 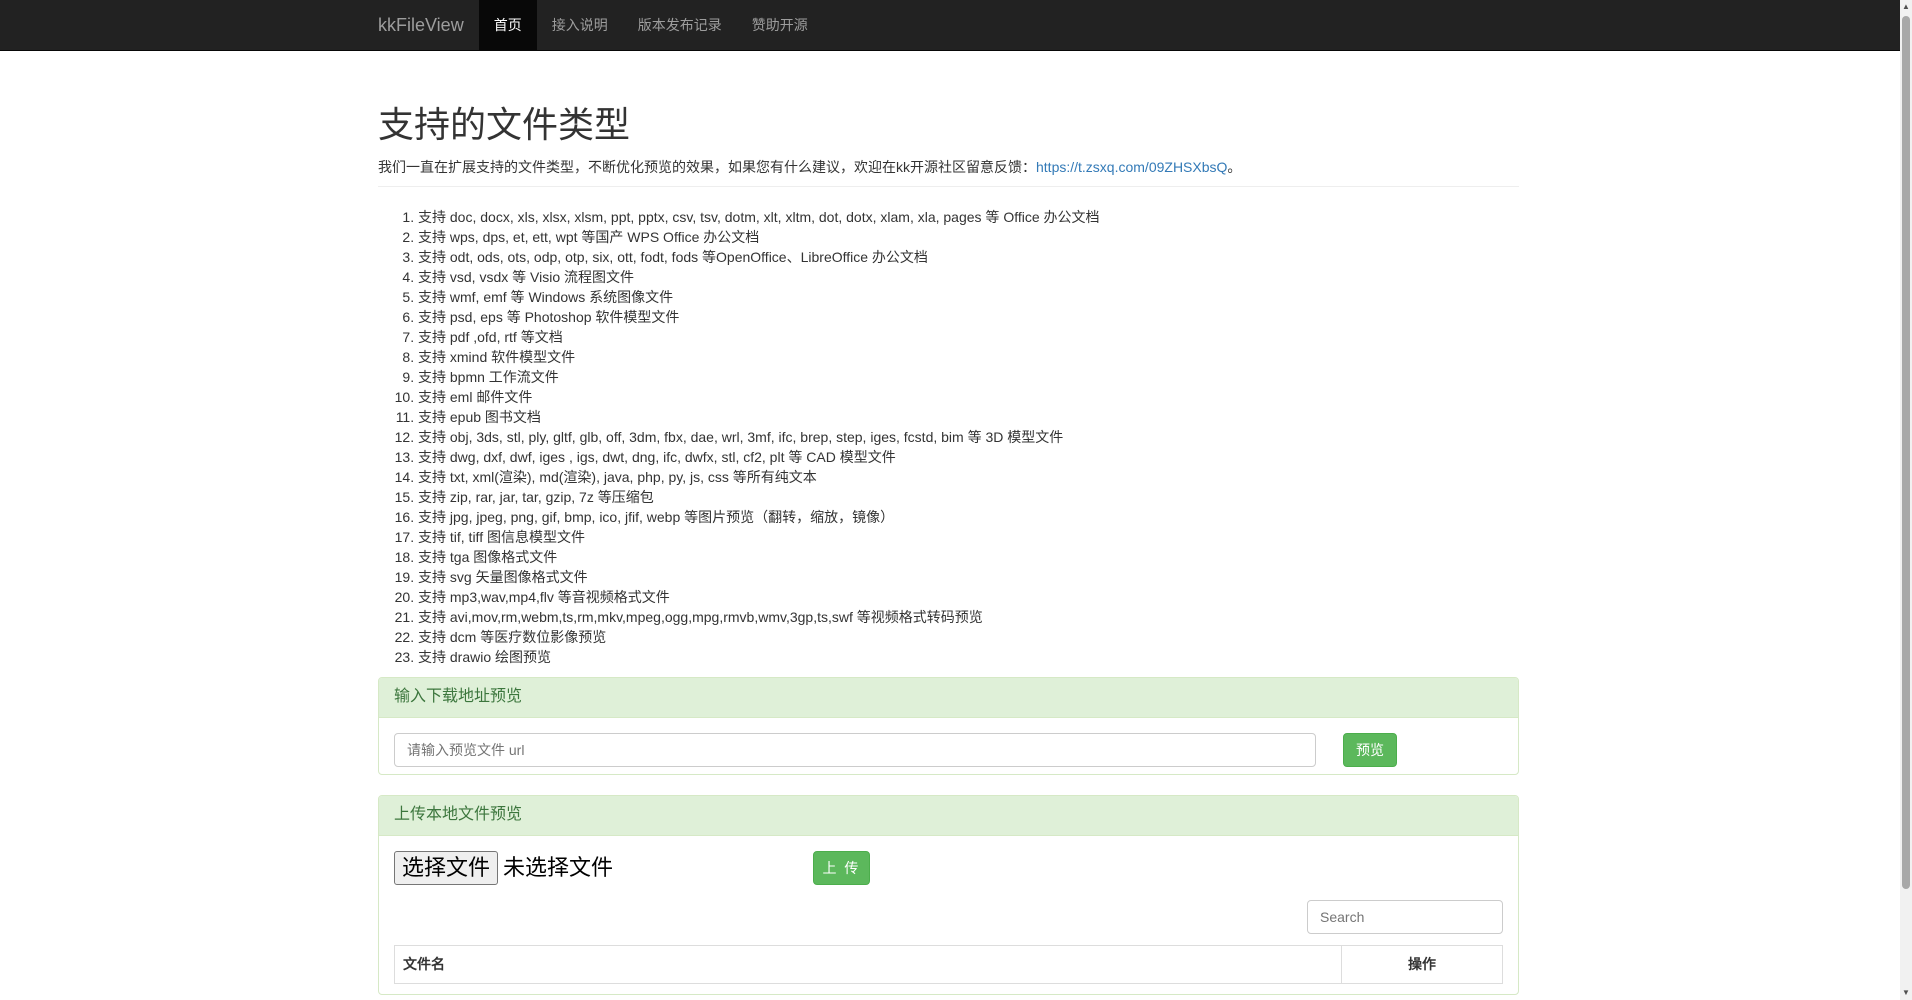 I want to click on file-type-item: 支持 psd, eps 等 Photoshop 软件模型文件, so click(x=968, y=317).